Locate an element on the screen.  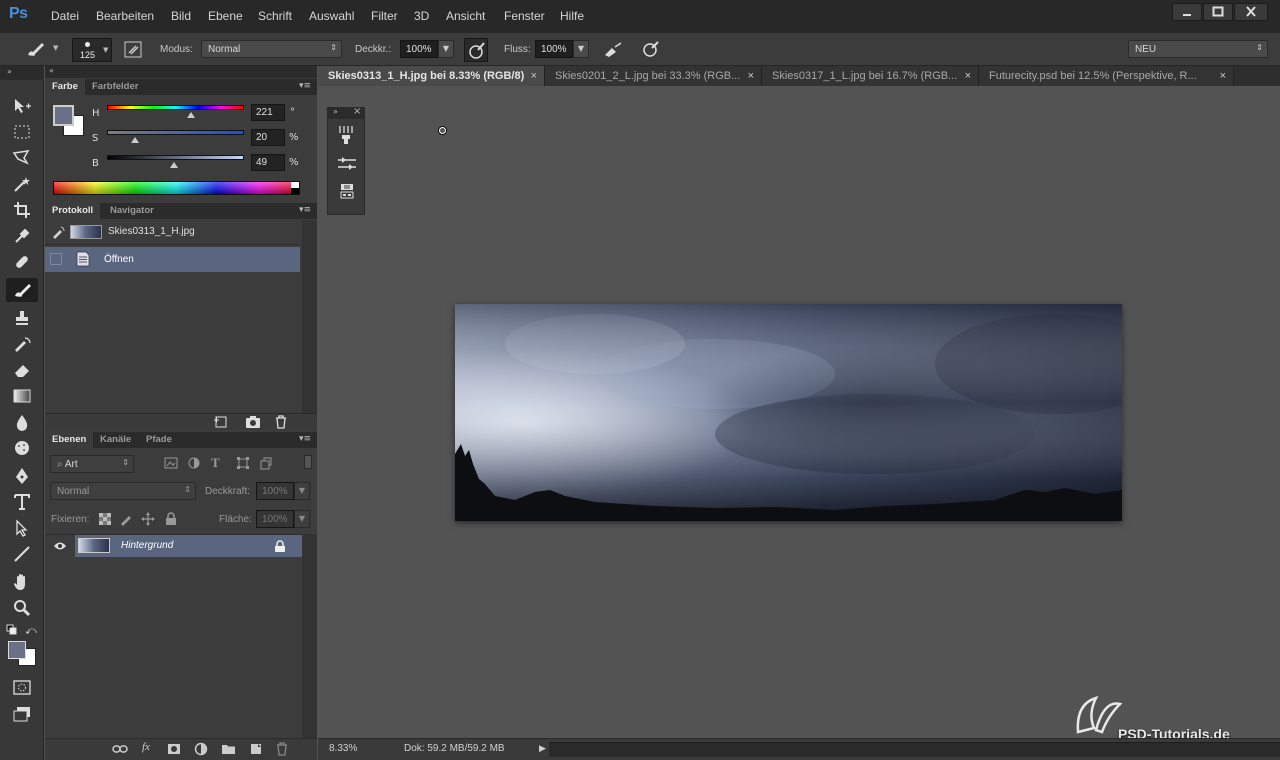
fill-dropdown: ▼ is located at coordinates (302, 519).